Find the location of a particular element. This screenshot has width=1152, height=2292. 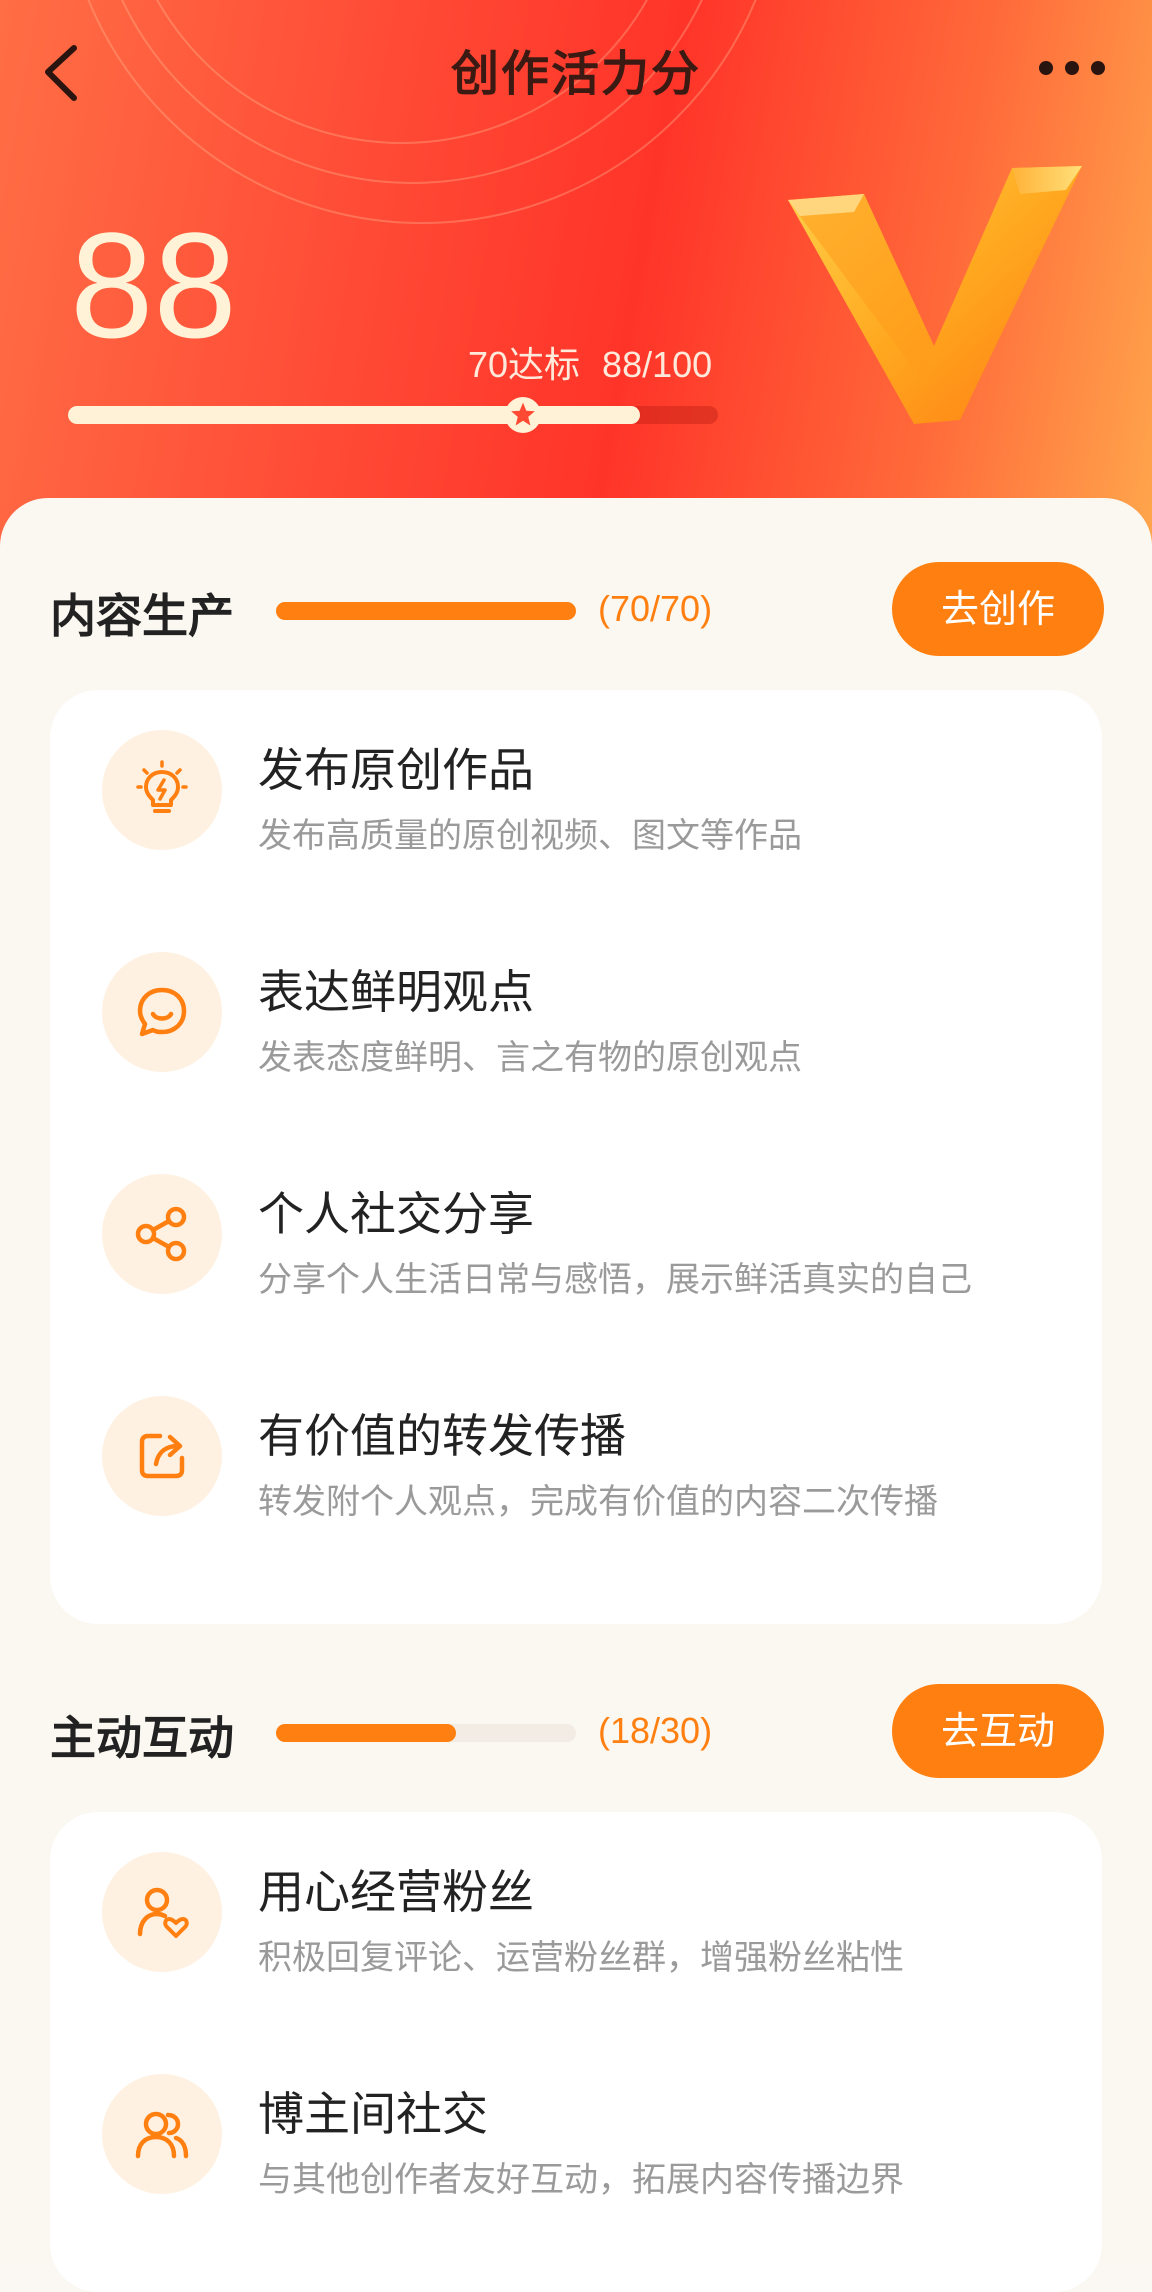

item-description: 发布高质量的原创视频、图文等作品 is located at coordinates (530, 836).